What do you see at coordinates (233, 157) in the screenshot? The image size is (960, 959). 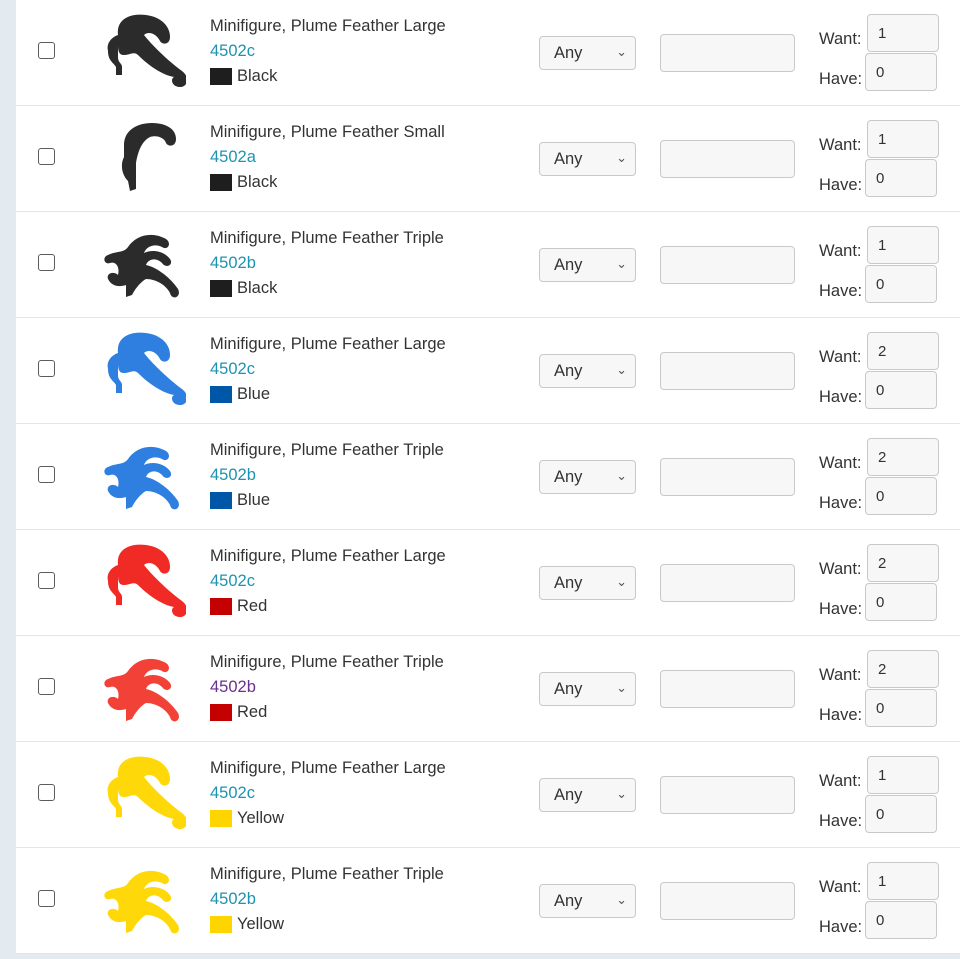 I see `part-number-link: 4502a` at bounding box center [233, 157].